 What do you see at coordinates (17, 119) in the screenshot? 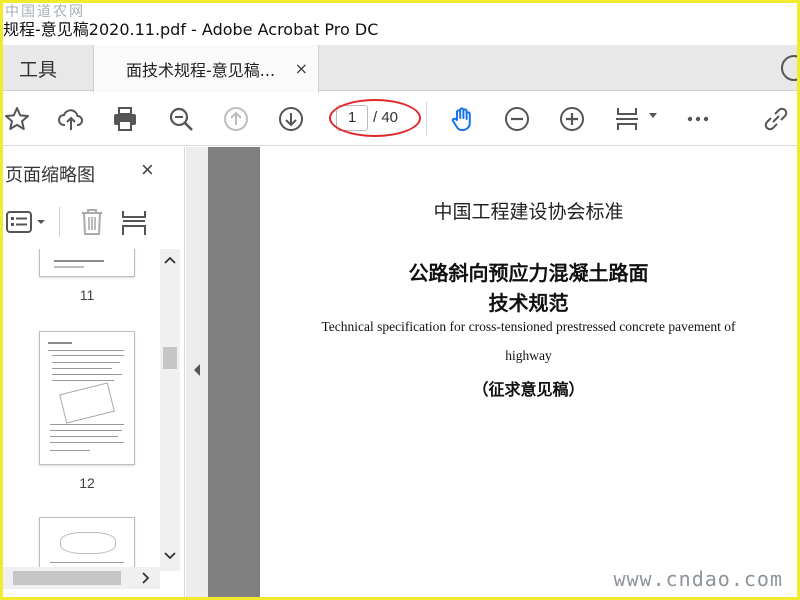
I see `star-icon` at bounding box center [17, 119].